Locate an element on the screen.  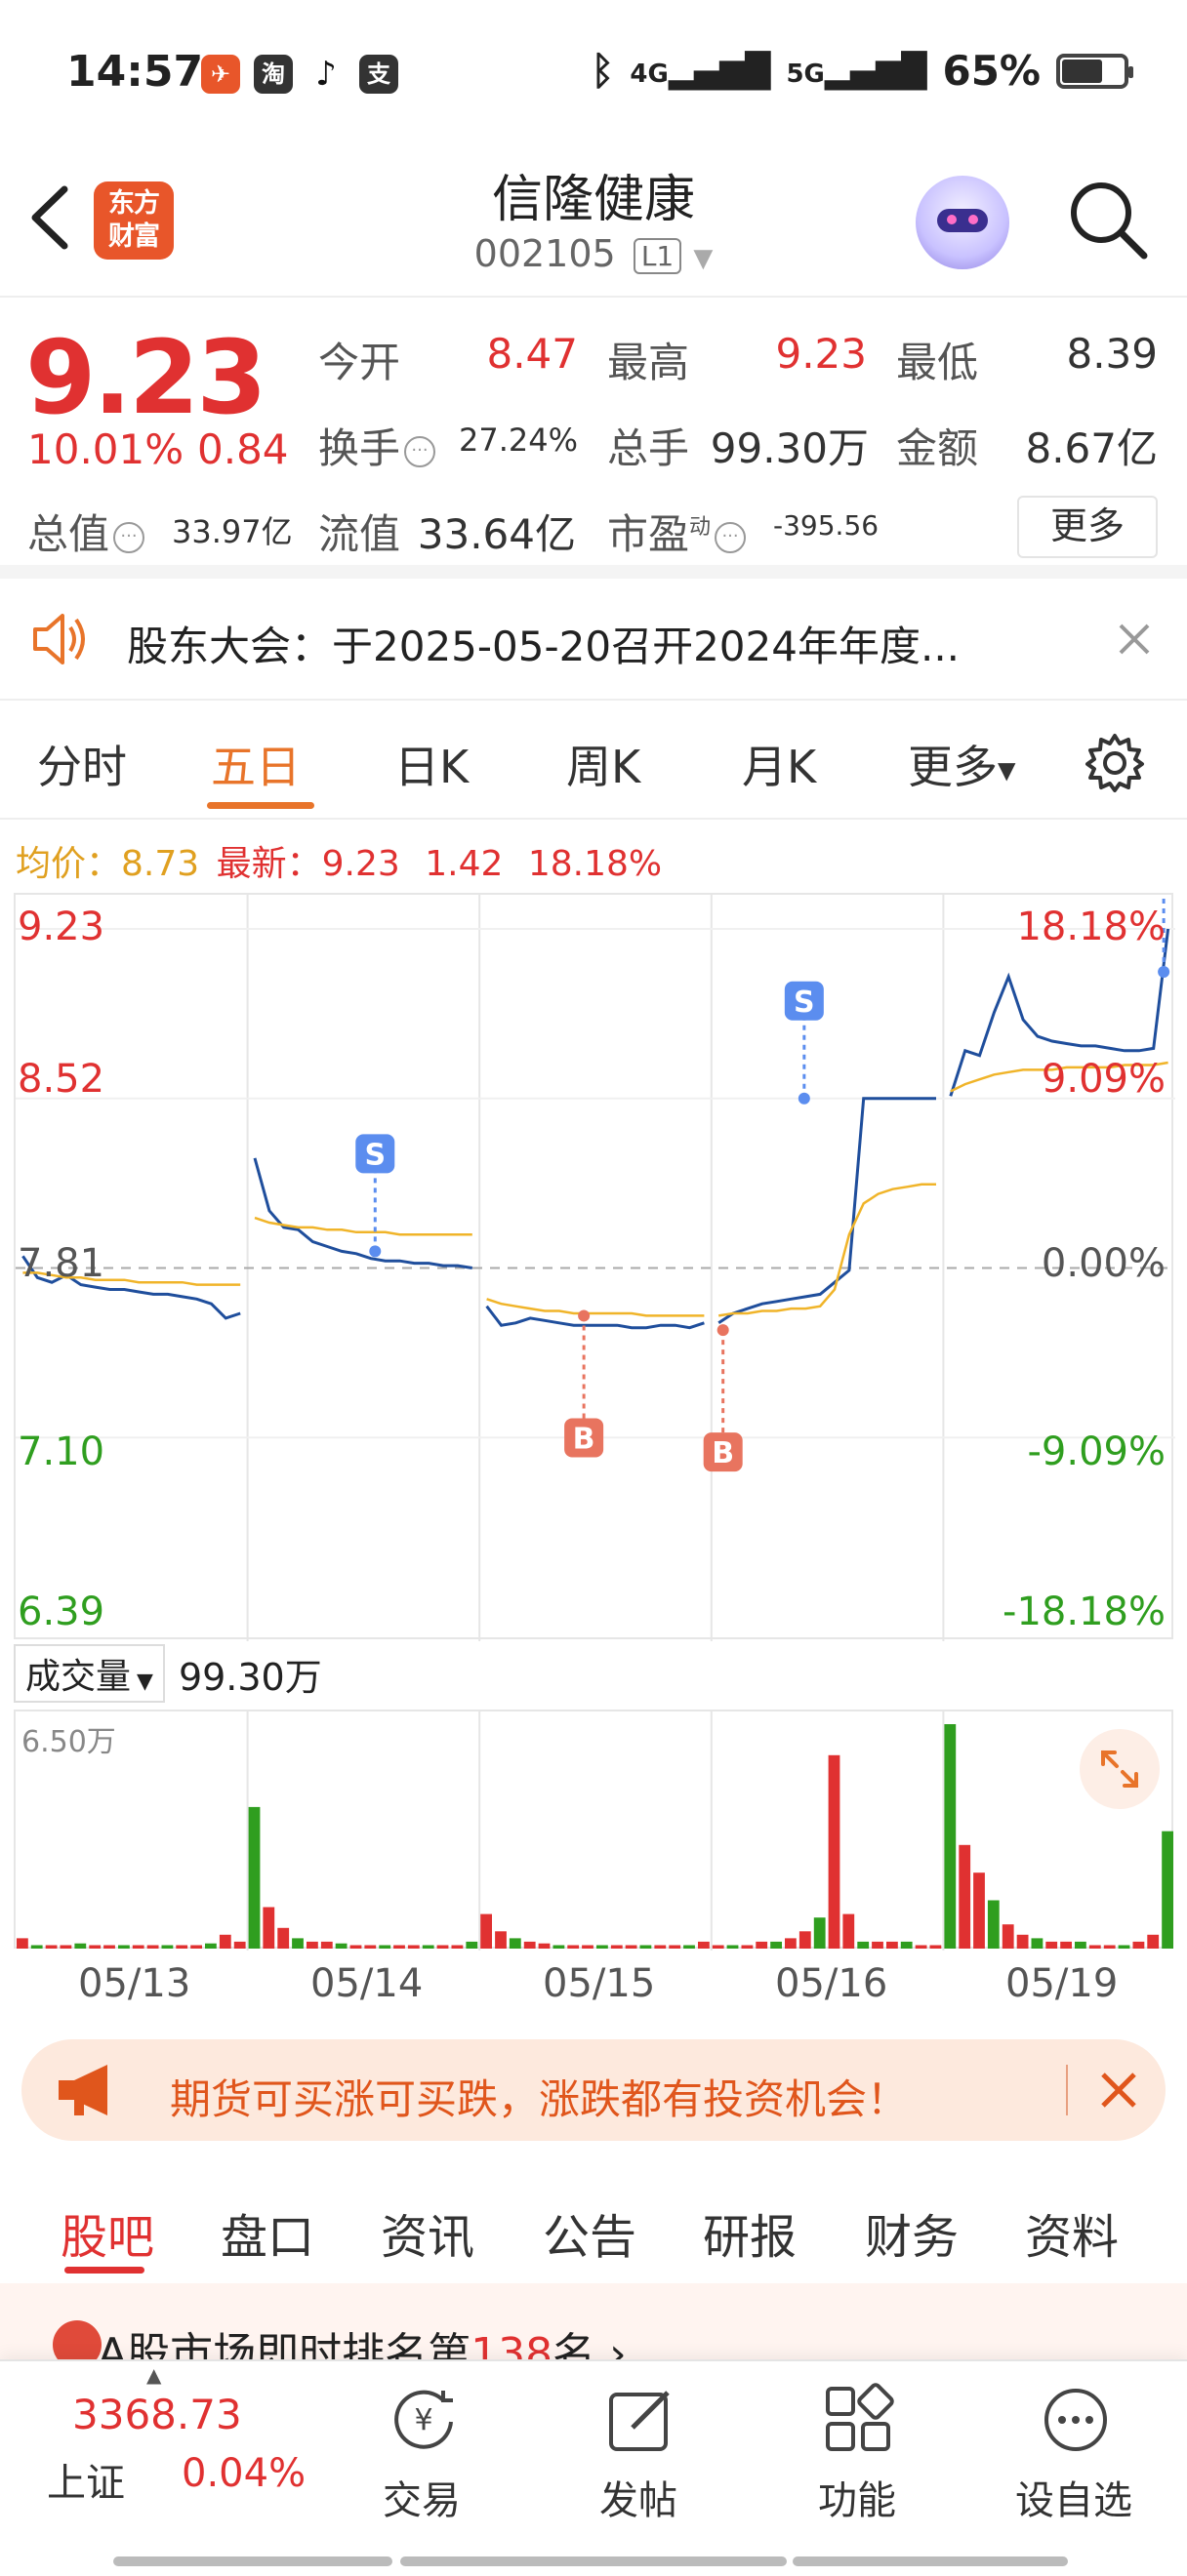
float-value-label: 流值 is located at coordinates (359, 534).